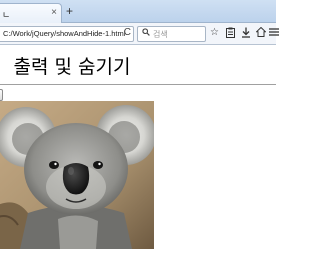 Image resolution: width=320 pixels, height=260 pixels. What do you see at coordinates (160, 34) in the screenshot?
I see `search-placeholder: 검색` at bounding box center [160, 34].